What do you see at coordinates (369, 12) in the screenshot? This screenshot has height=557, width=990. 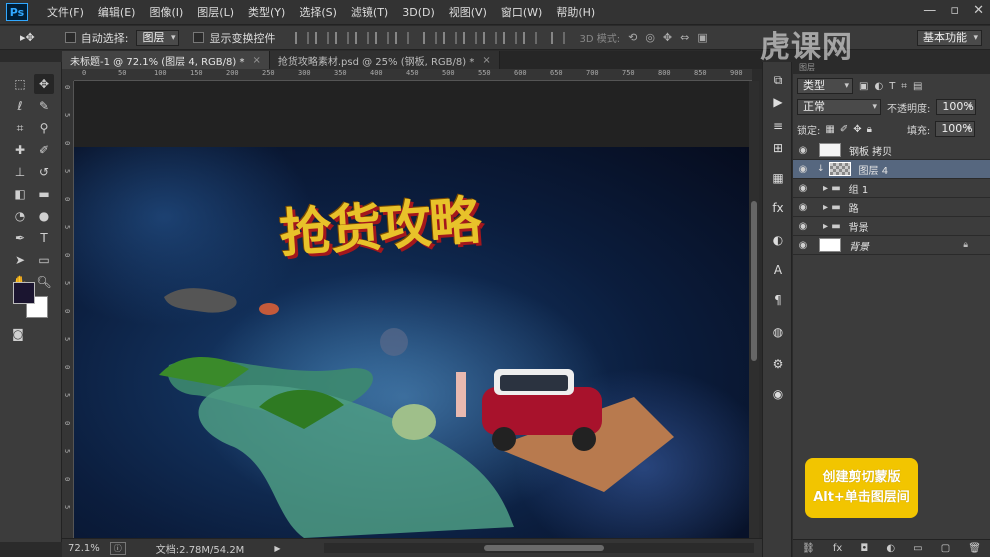 I see `menu-filter: 滤镜(T)` at bounding box center [369, 12].